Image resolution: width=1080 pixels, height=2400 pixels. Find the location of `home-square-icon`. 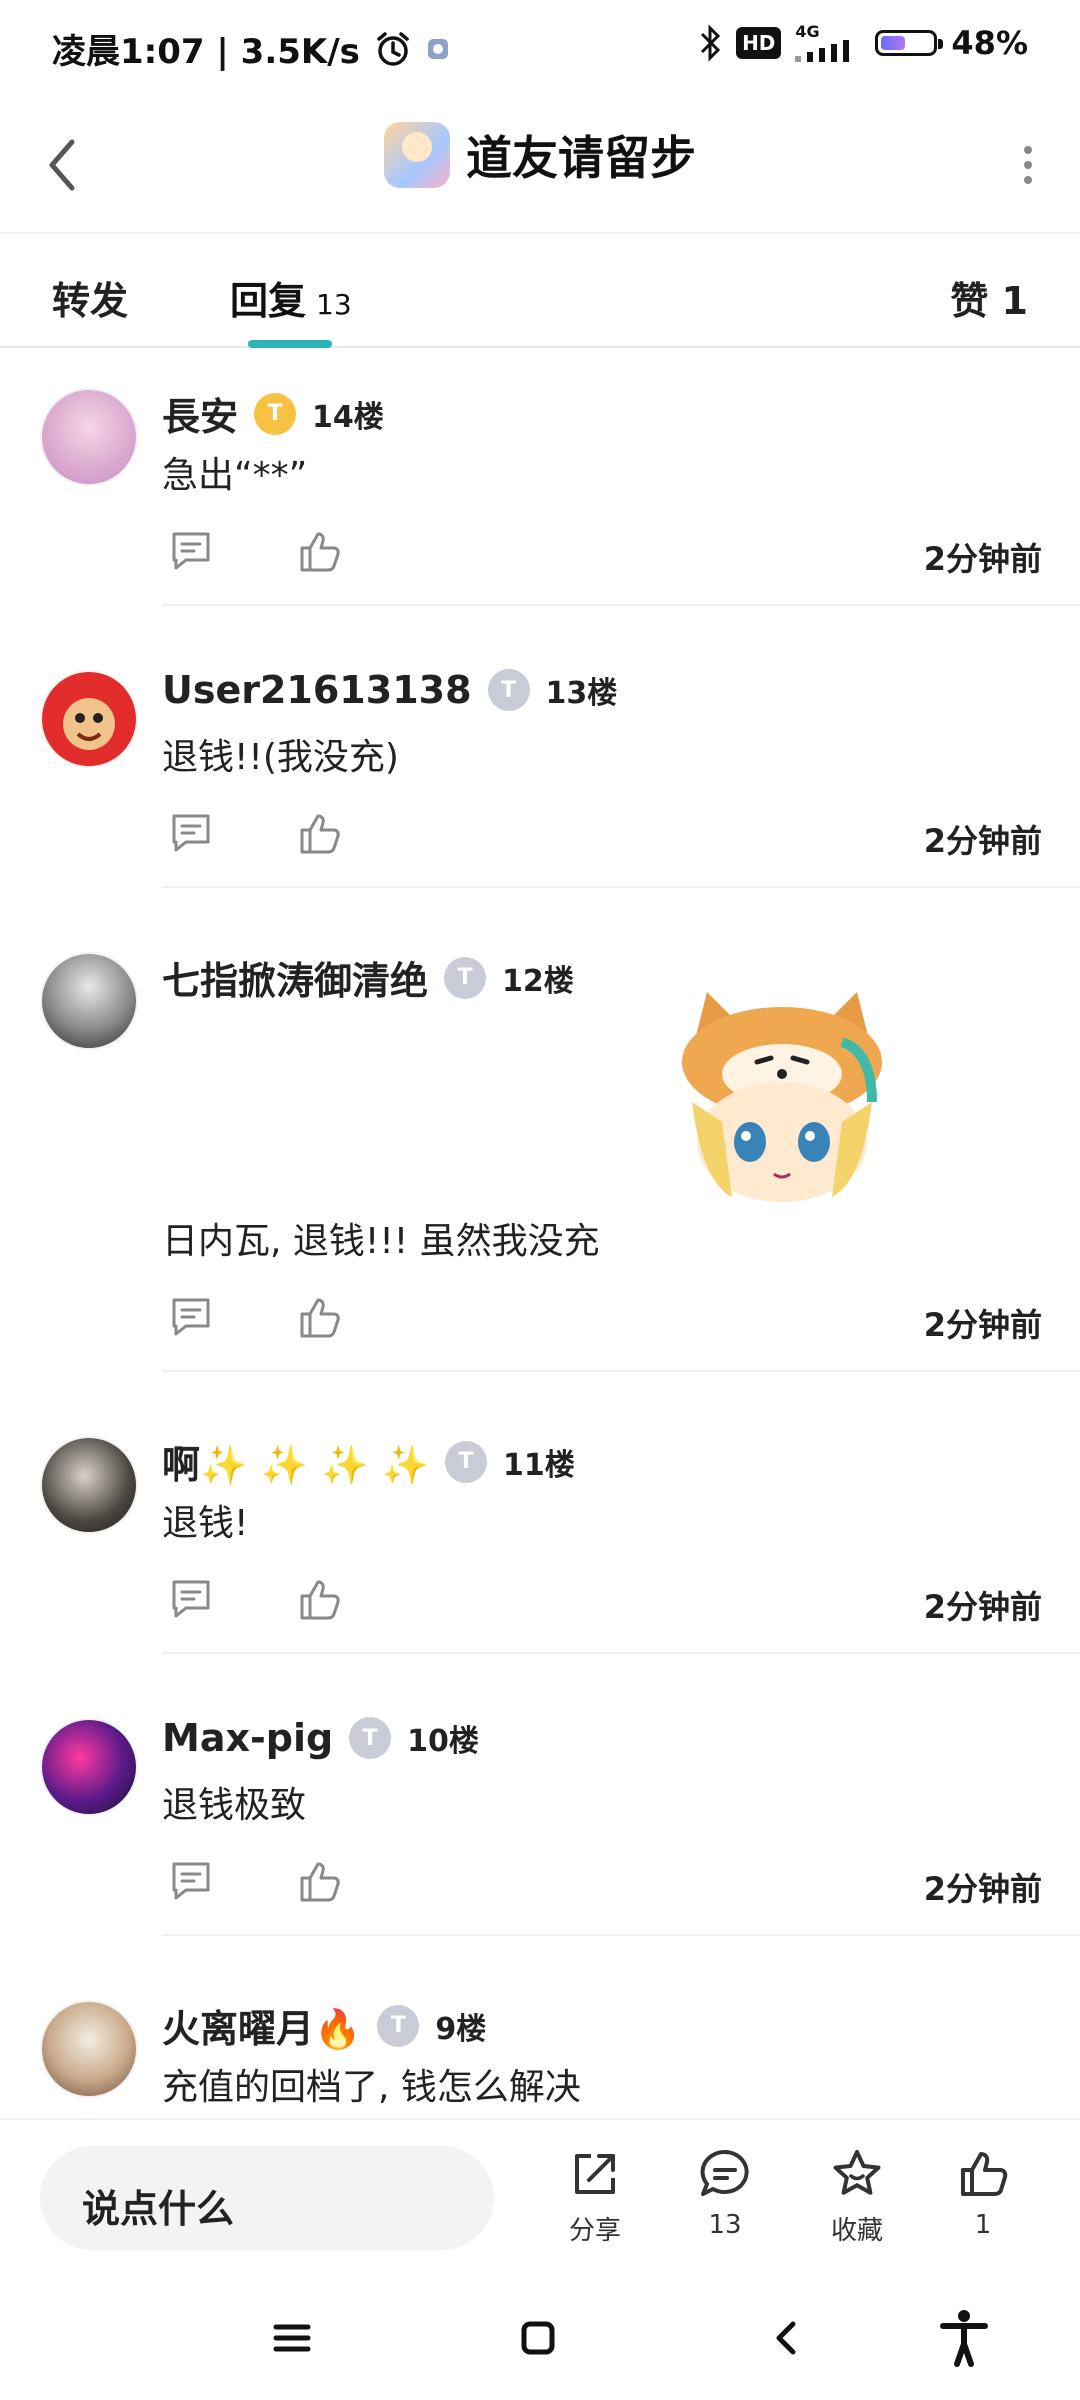

home-square-icon is located at coordinates (538, 2338).